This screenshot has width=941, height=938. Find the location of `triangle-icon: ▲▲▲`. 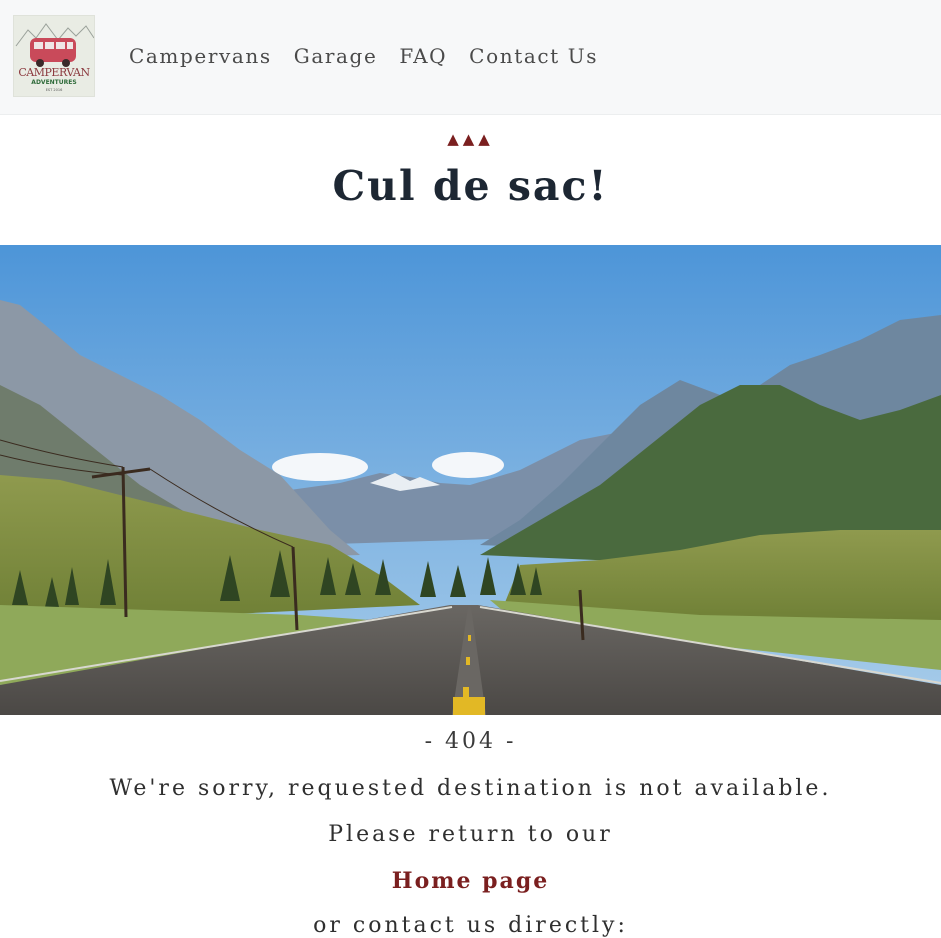

triangle-icon: ▲▲▲ is located at coordinates (470, 139).